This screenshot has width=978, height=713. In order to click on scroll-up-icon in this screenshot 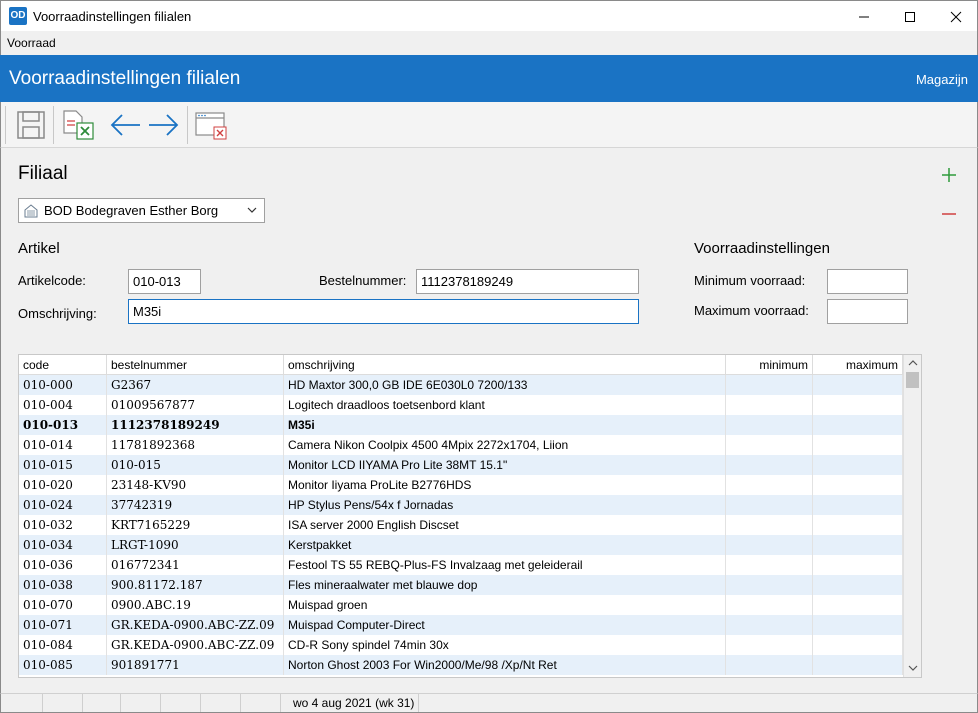, I will do `click(913, 363)`.